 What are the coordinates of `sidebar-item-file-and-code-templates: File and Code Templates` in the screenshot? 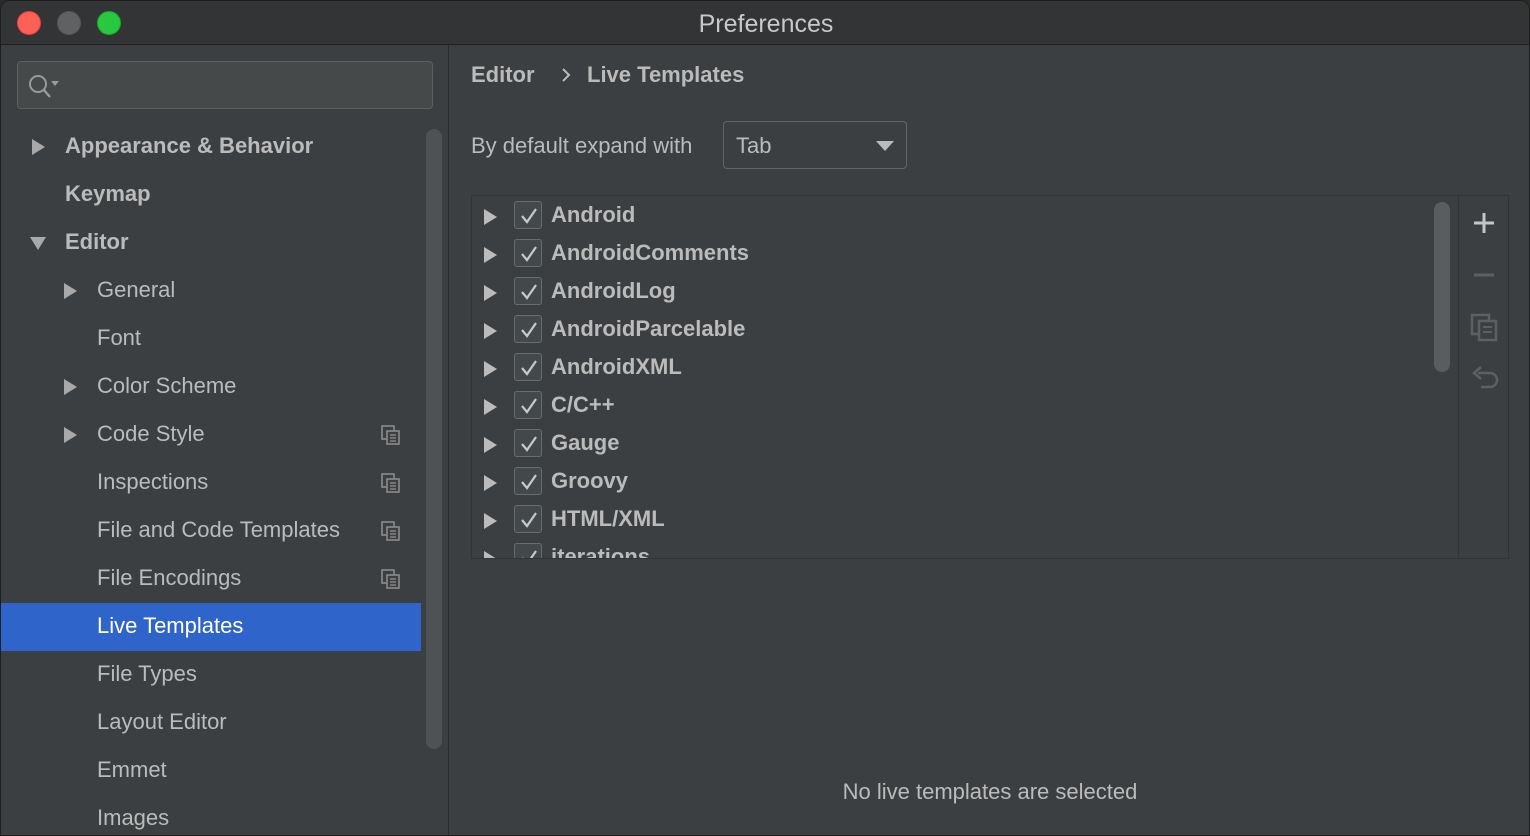 It's located at (211, 531).